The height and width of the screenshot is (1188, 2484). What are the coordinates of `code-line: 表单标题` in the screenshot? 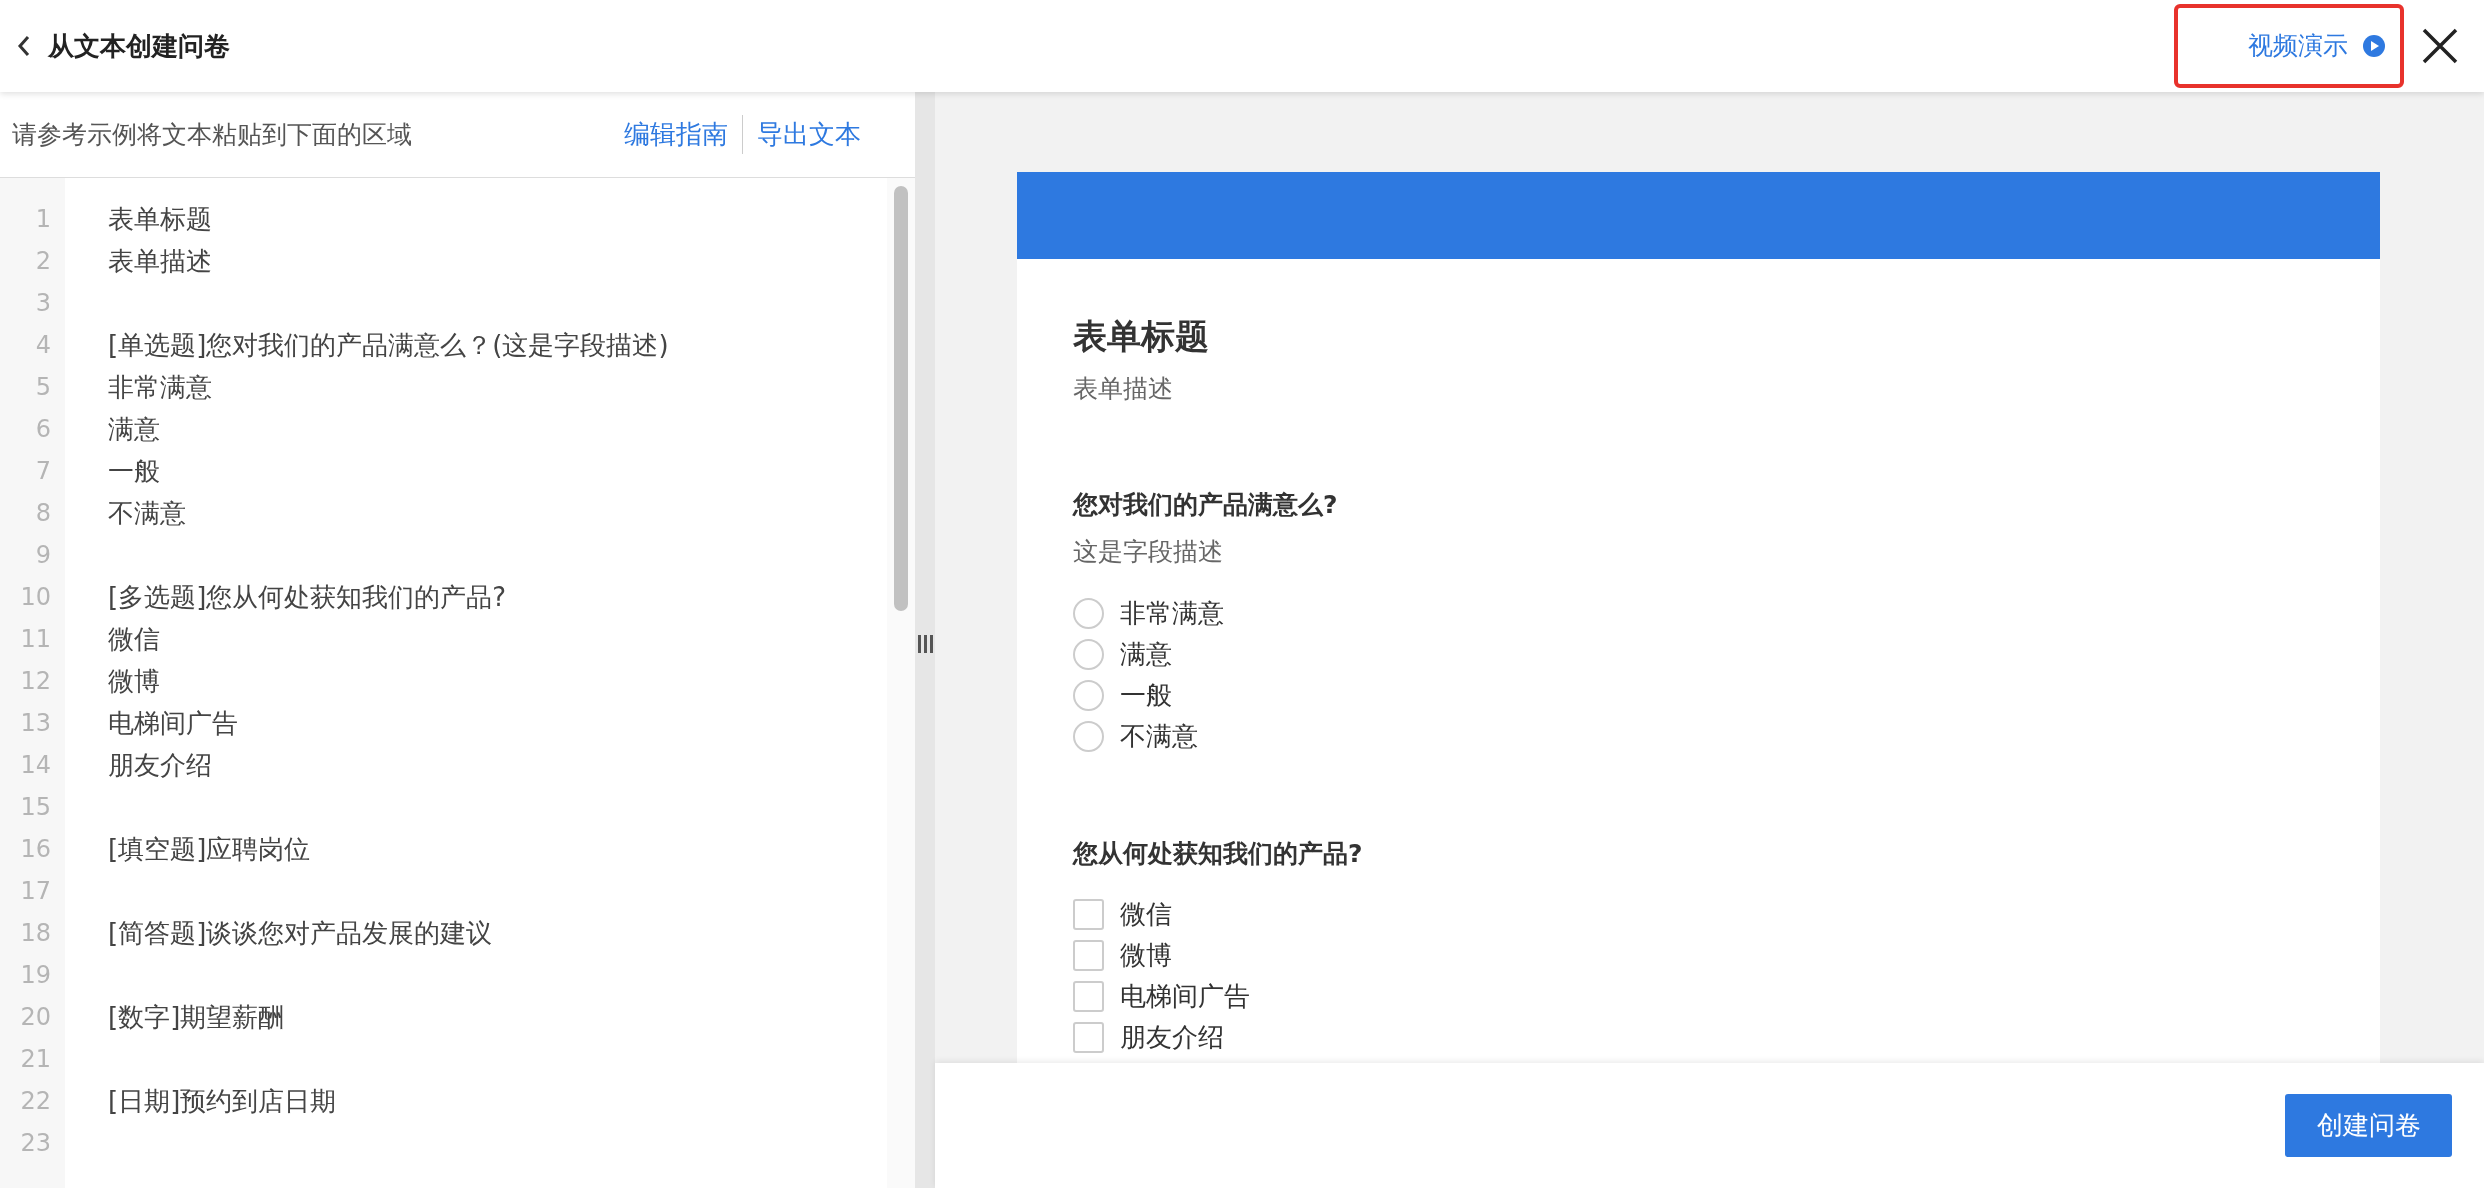 It's located at (160, 219).